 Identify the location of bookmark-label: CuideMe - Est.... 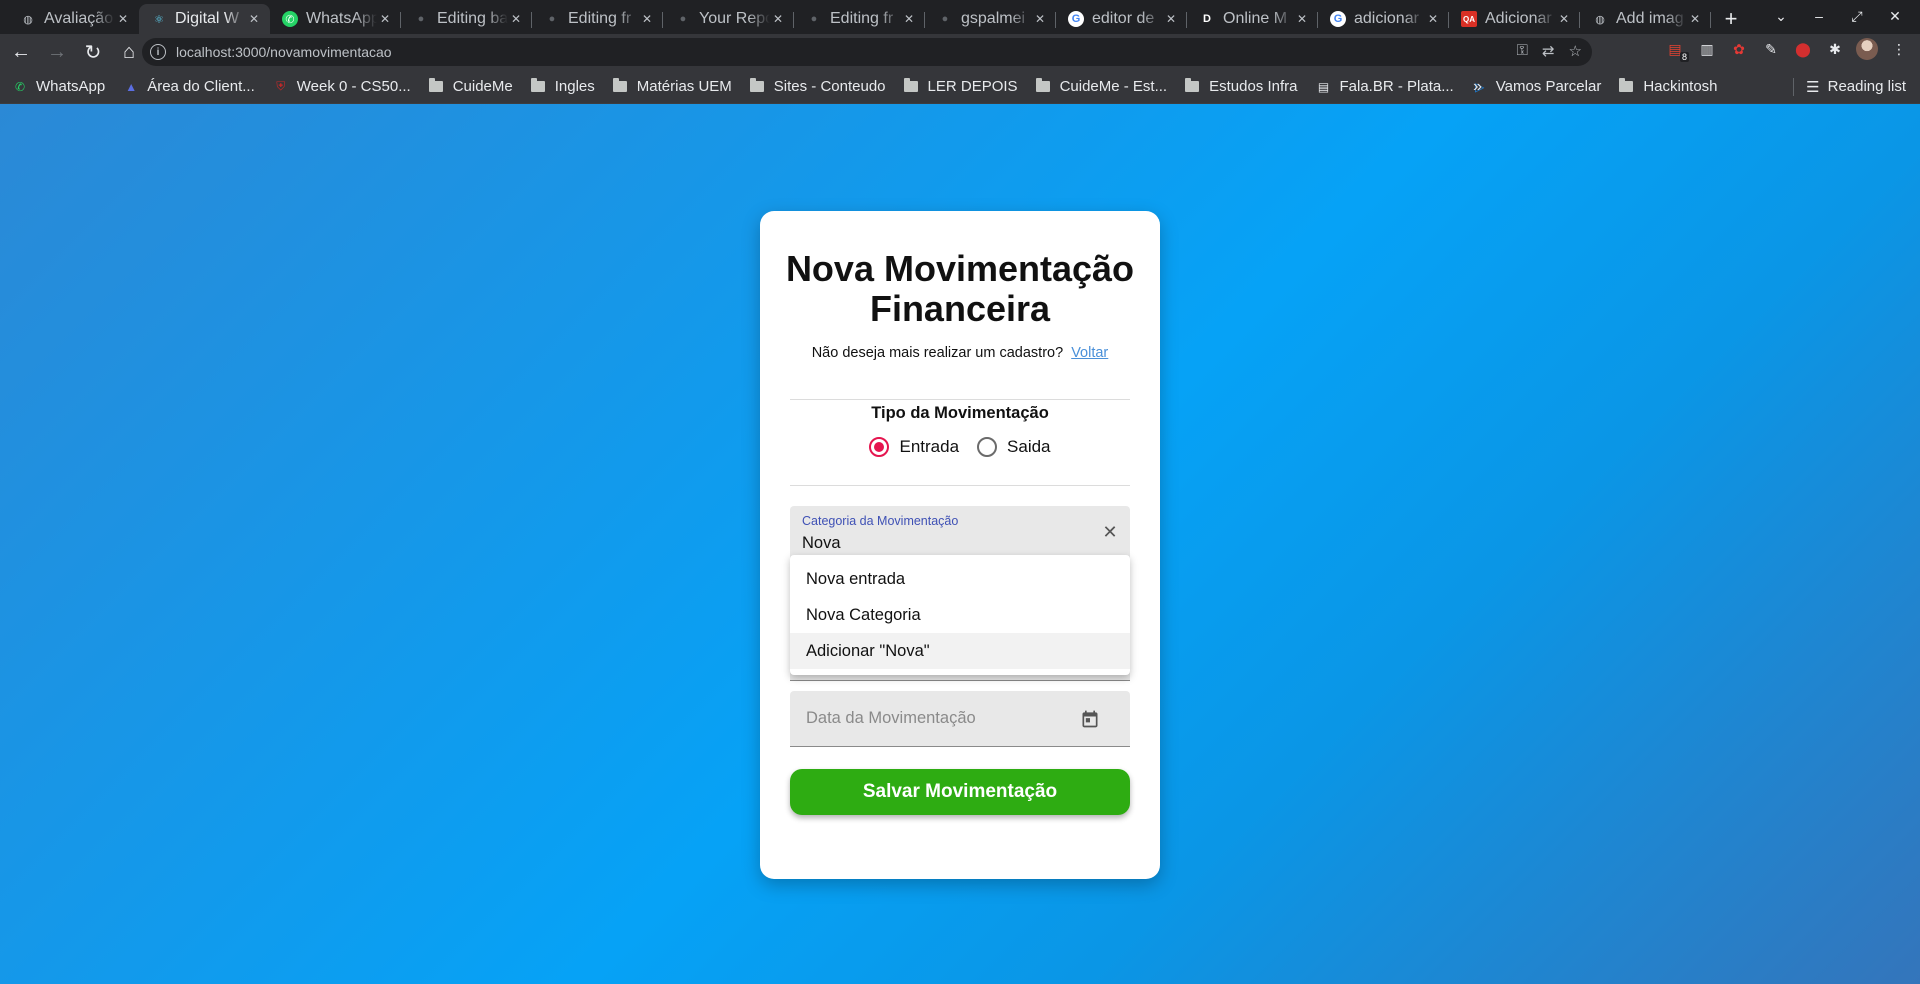
(1113, 86).